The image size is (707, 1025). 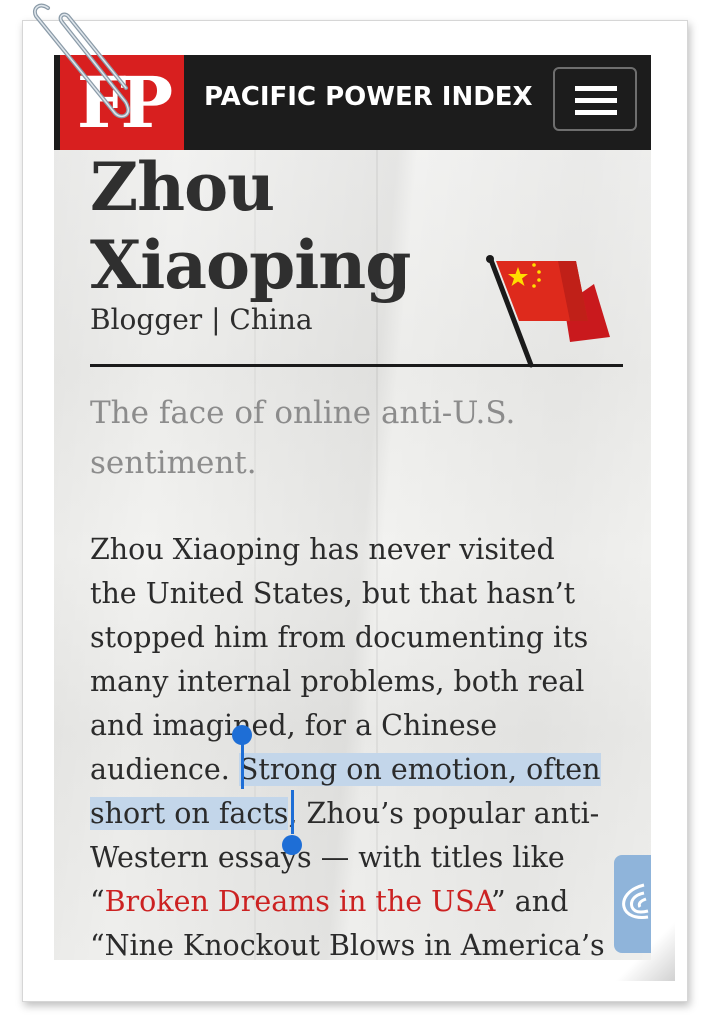 What do you see at coordinates (173, 463) in the screenshot?
I see `dek-line: sentiment.` at bounding box center [173, 463].